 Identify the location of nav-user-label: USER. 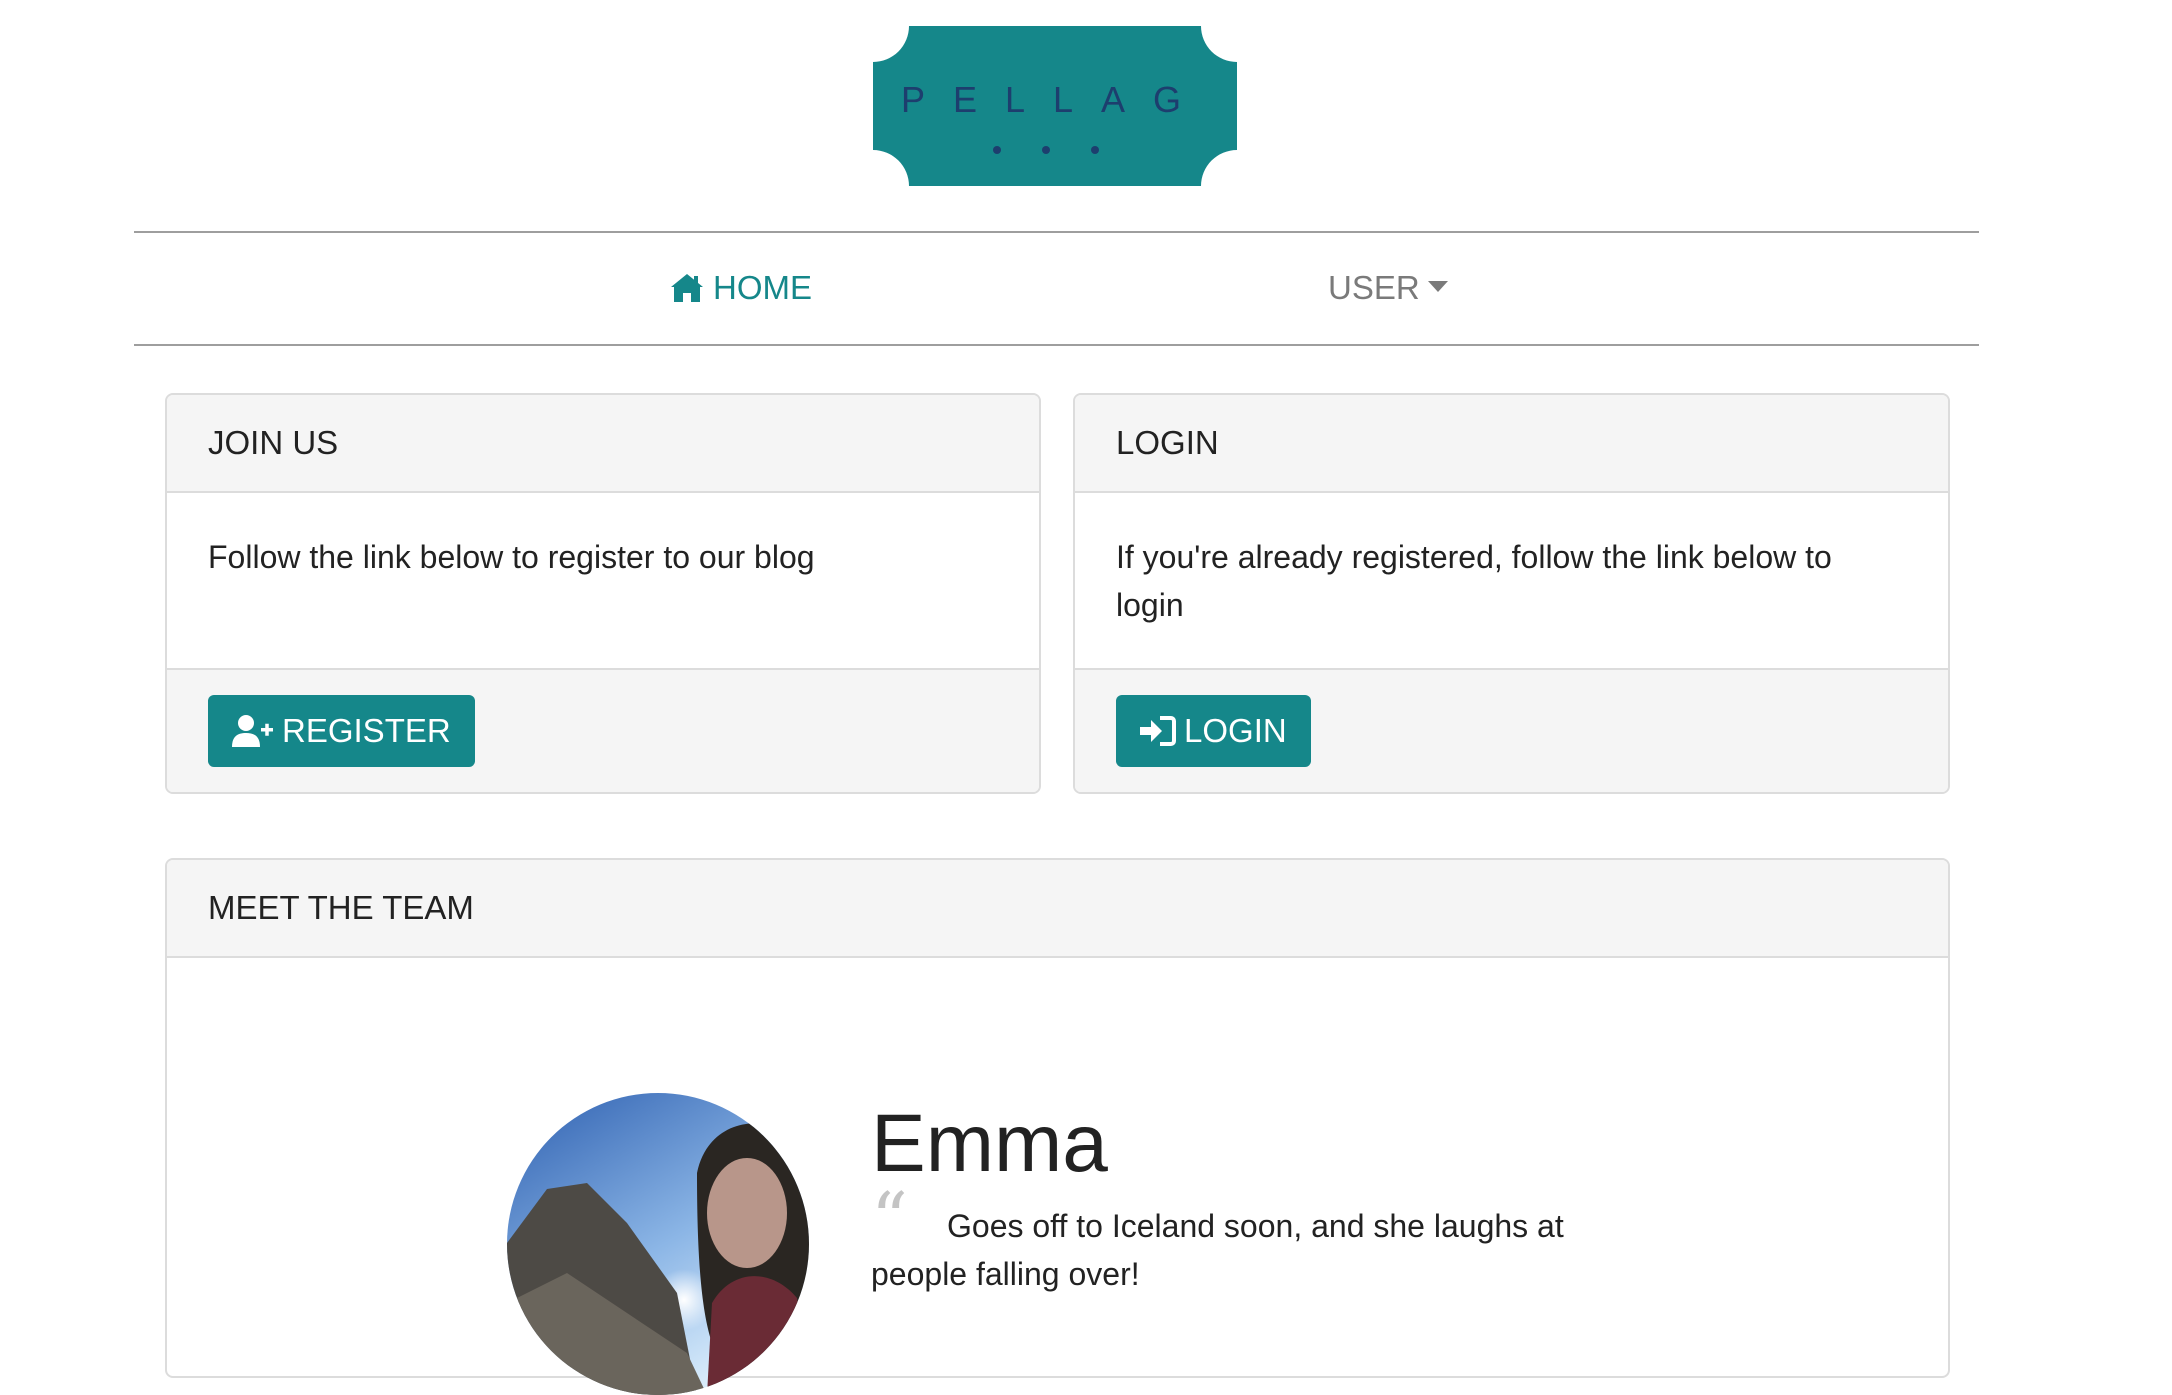
(1374, 287).